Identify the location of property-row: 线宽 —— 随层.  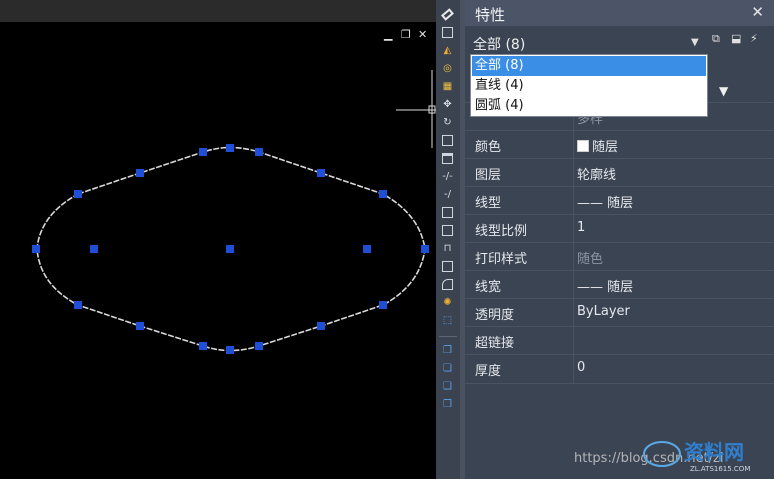
(619, 284).